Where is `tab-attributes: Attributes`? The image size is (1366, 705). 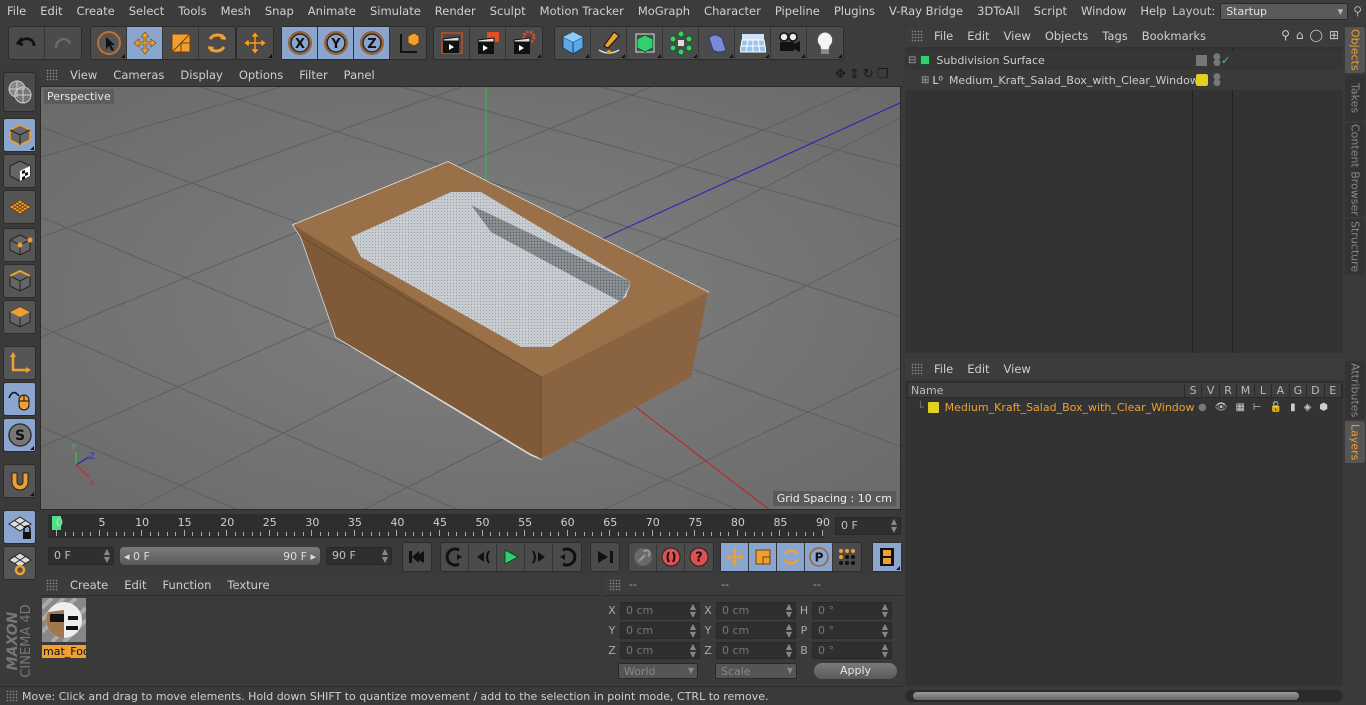
tab-attributes: Attributes is located at coordinates (1355, 390).